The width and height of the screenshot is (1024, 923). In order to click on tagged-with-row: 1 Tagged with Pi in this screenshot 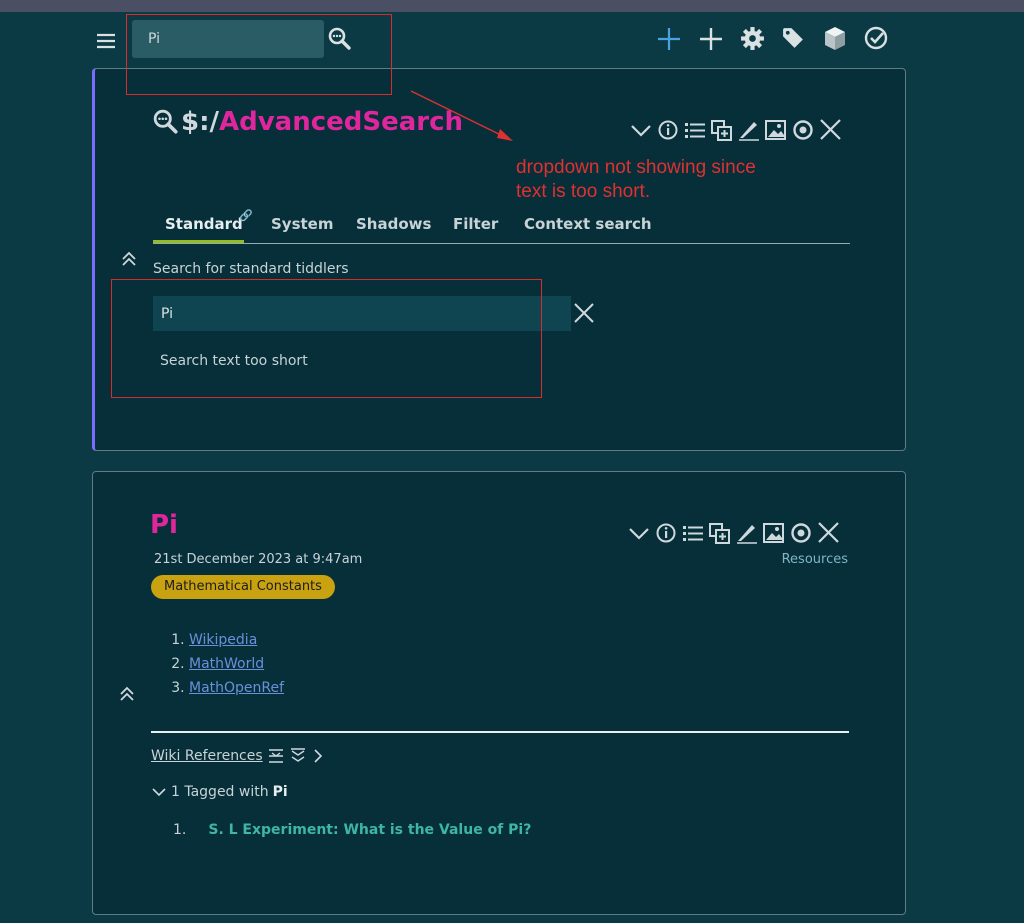, I will do `click(219, 792)`.